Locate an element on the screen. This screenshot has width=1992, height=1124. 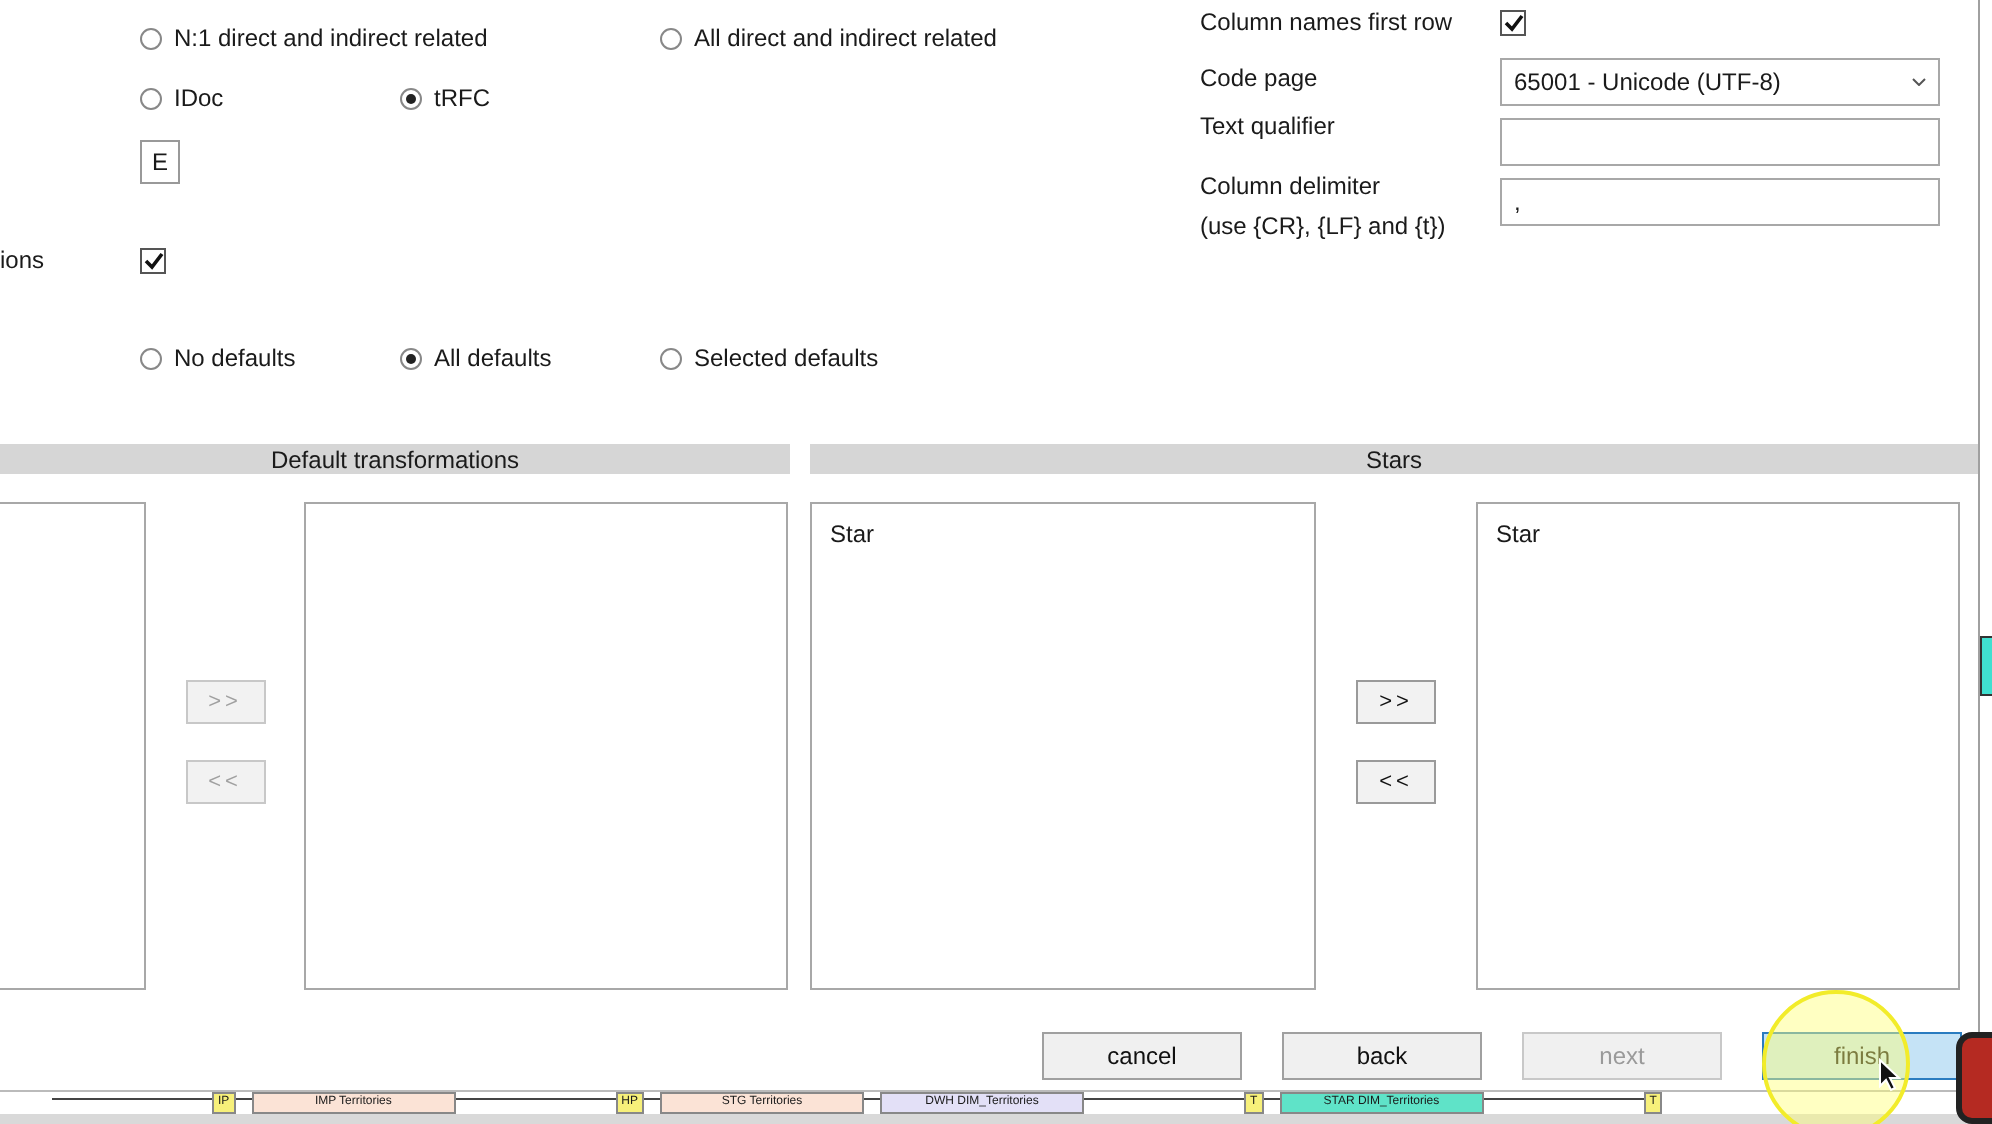
radio-option: tRFC is located at coordinates (445, 98).